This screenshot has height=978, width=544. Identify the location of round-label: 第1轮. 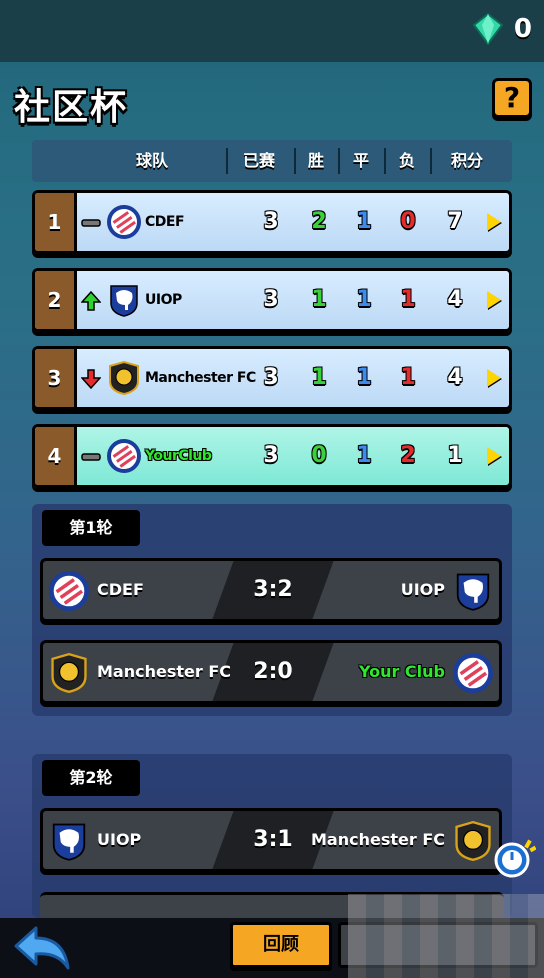
(91, 528).